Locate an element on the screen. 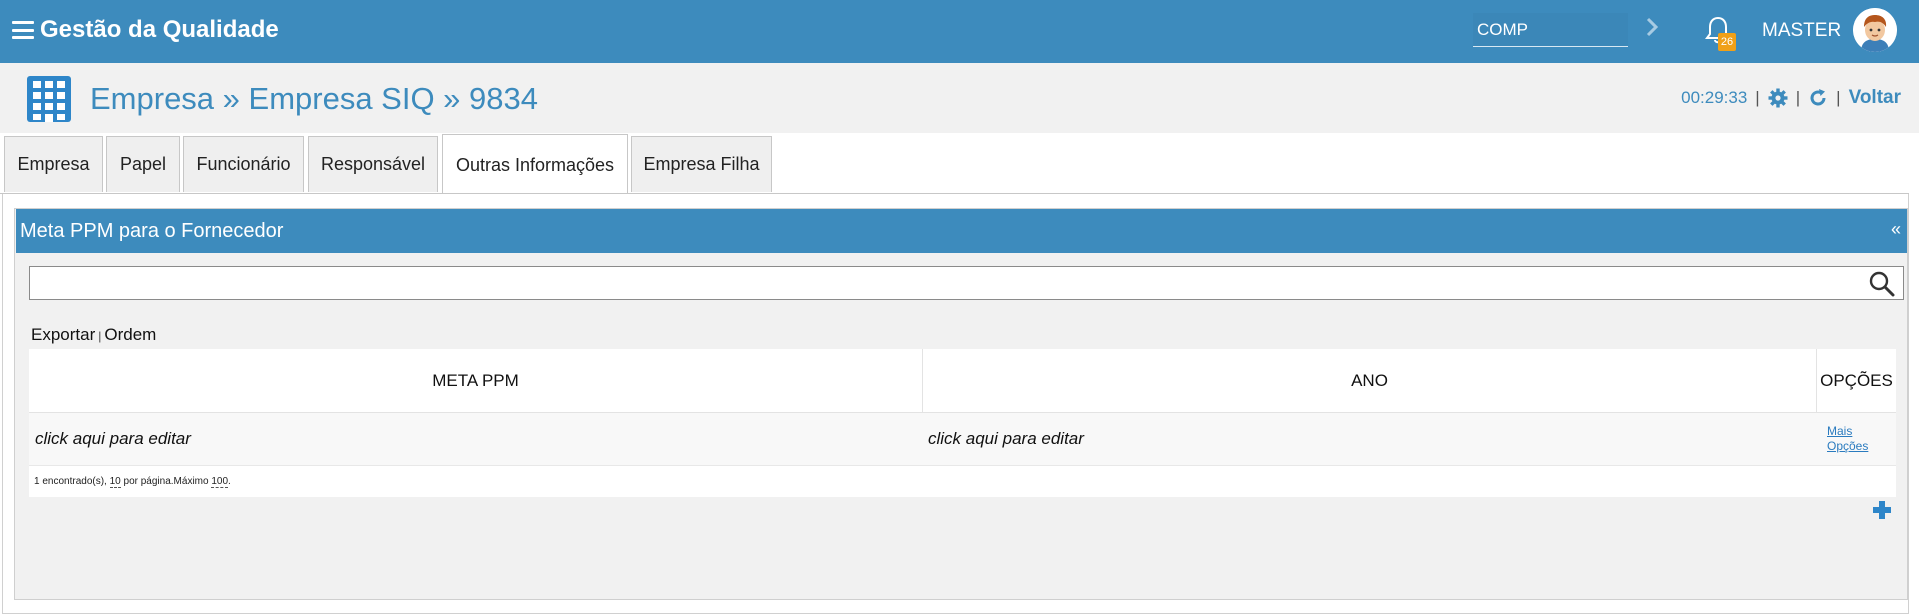 The image size is (1919, 615). plus-icon is located at coordinates (1882, 510).